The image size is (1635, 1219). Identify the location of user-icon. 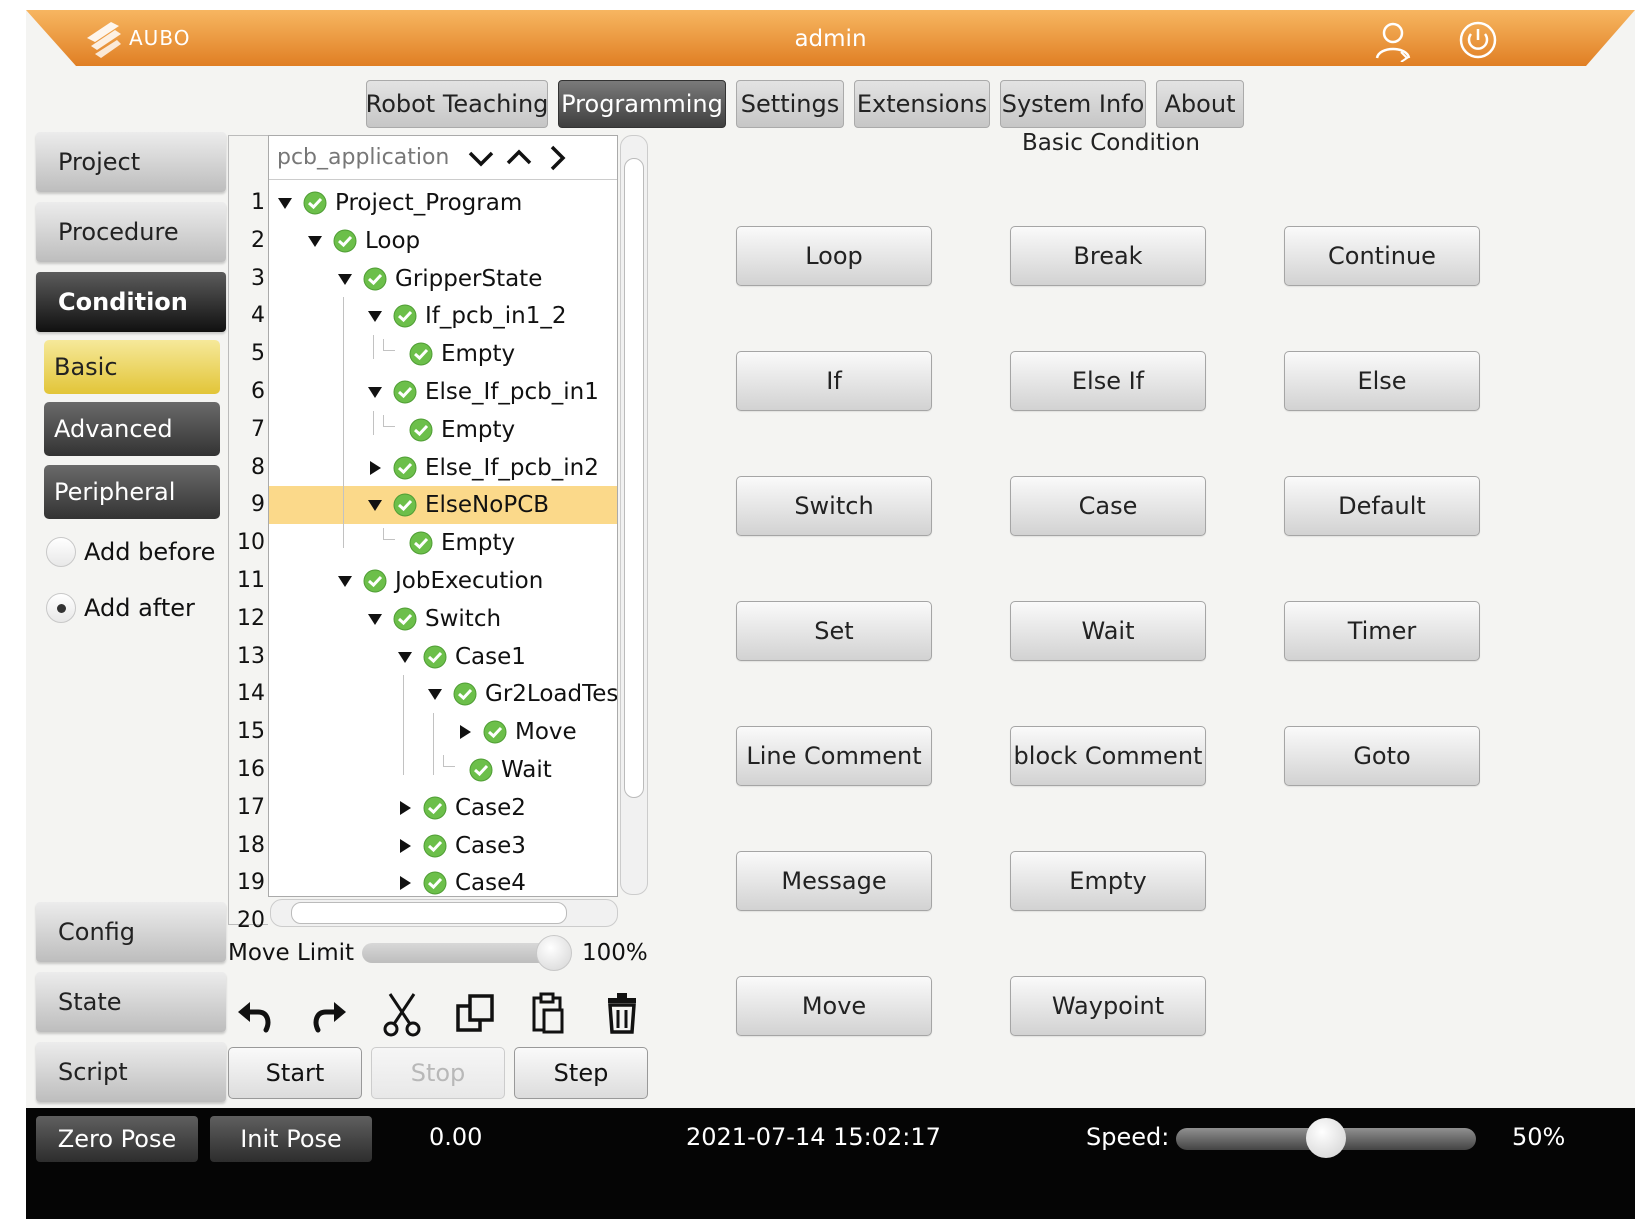
(1393, 40).